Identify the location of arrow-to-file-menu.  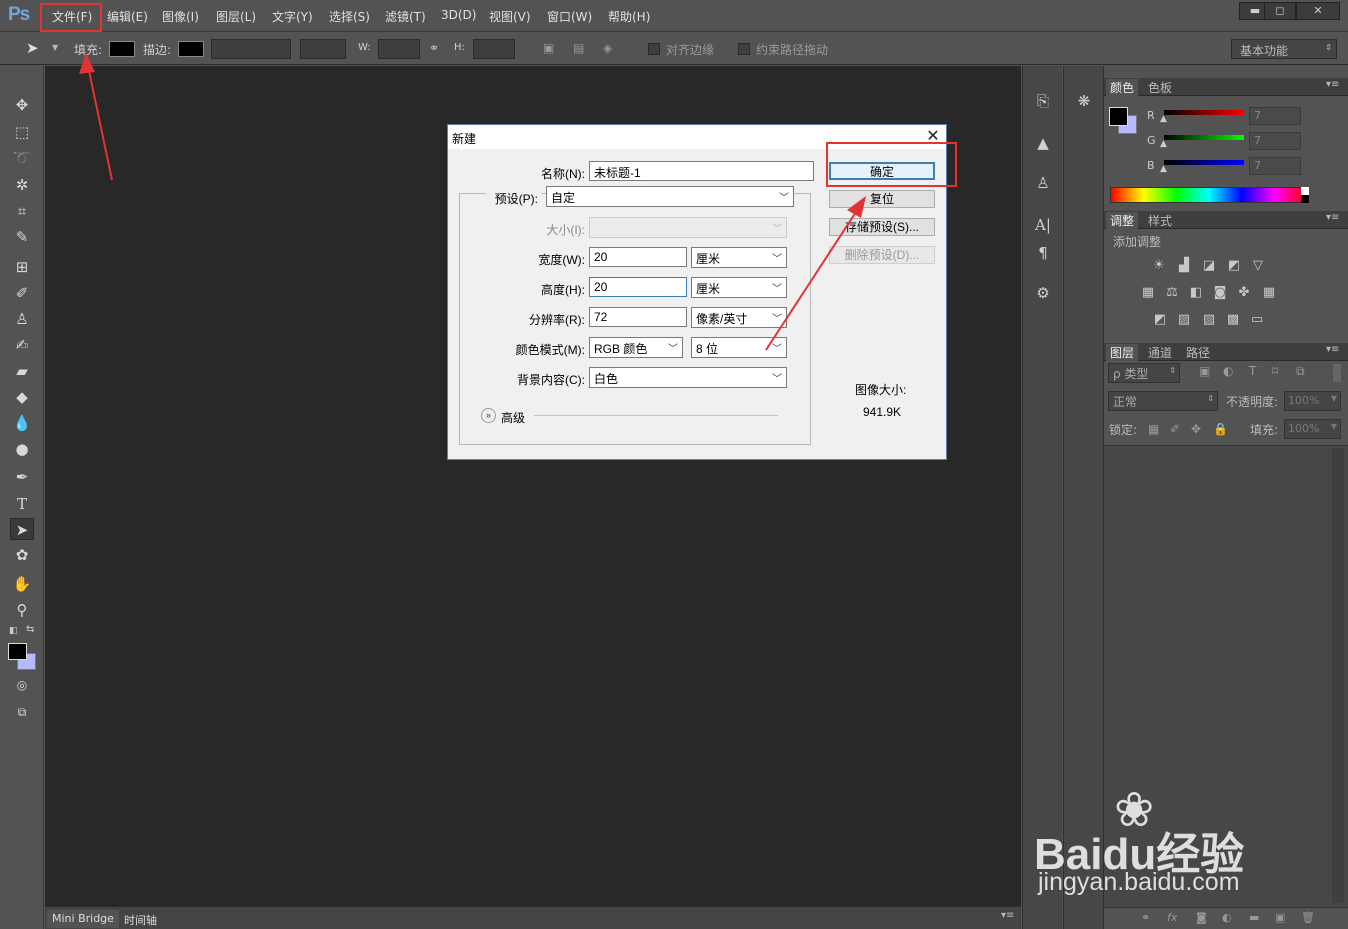
(100, 123).